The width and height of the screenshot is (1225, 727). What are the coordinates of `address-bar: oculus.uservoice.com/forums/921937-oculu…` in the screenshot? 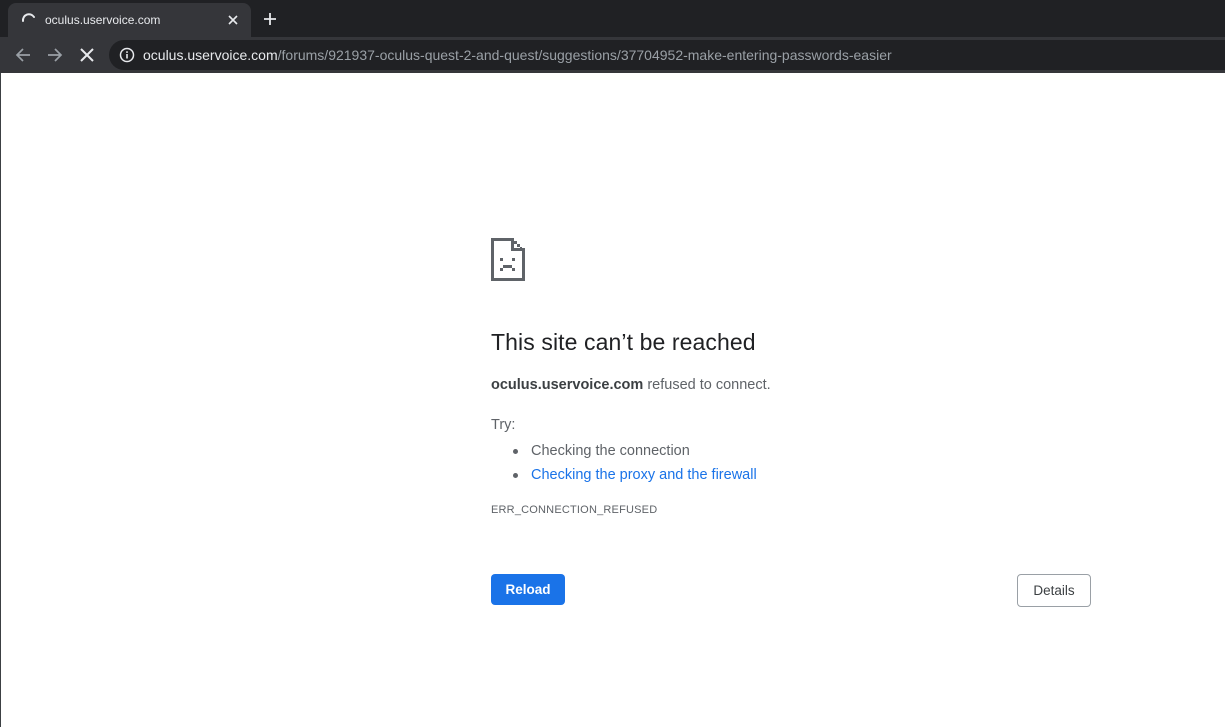 It's located at (667, 55).